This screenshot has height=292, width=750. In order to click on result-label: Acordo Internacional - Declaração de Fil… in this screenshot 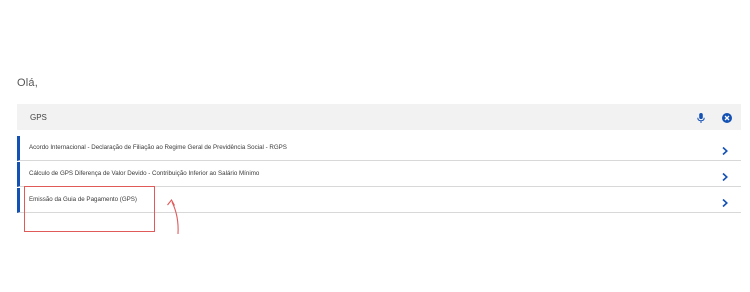, I will do `click(158, 147)`.